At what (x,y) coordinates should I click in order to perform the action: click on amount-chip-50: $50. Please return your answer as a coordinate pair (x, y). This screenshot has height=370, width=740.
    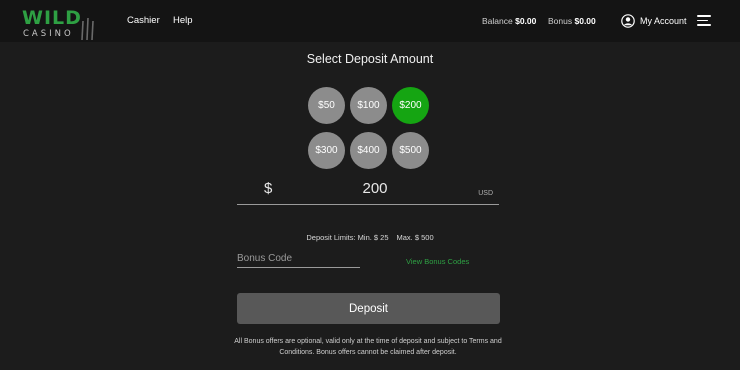
    Looking at the image, I should click on (326, 105).